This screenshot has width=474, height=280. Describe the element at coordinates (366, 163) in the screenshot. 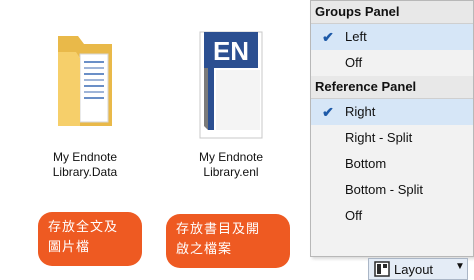

I see `menu-item-label: Bottom` at that location.